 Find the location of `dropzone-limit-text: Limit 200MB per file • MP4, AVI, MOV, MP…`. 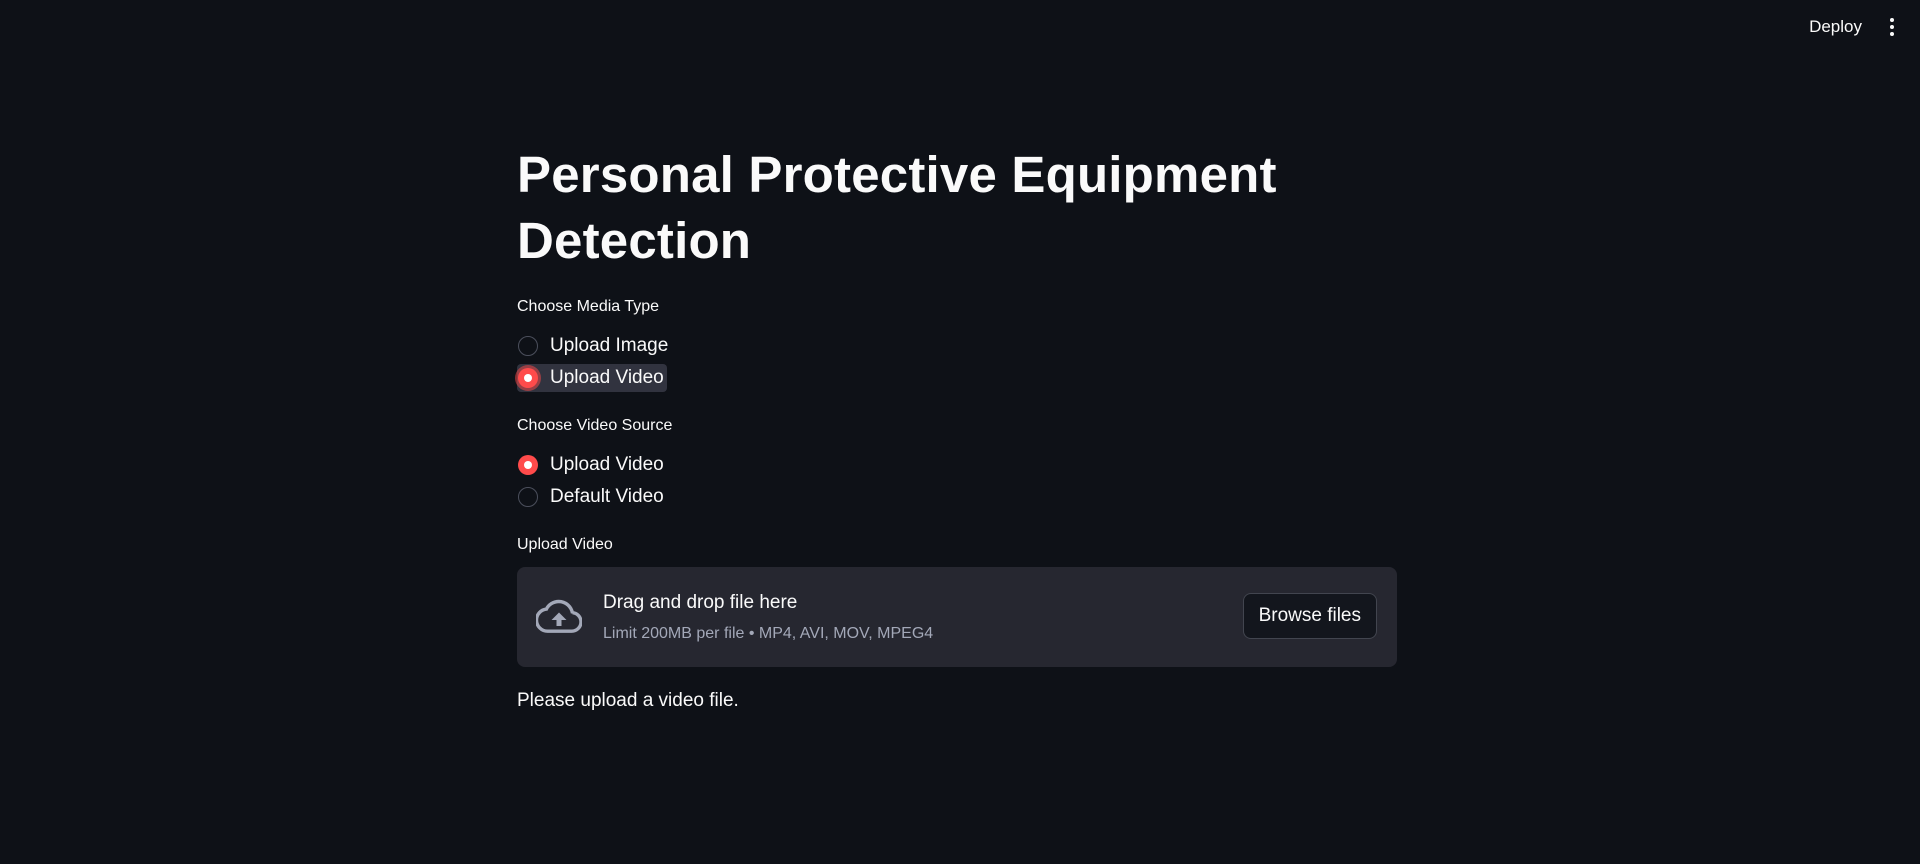

dropzone-limit-text: Limit 200MB per file • MP4, AVI, MOV, MP… is located at coordinates (768, 633).